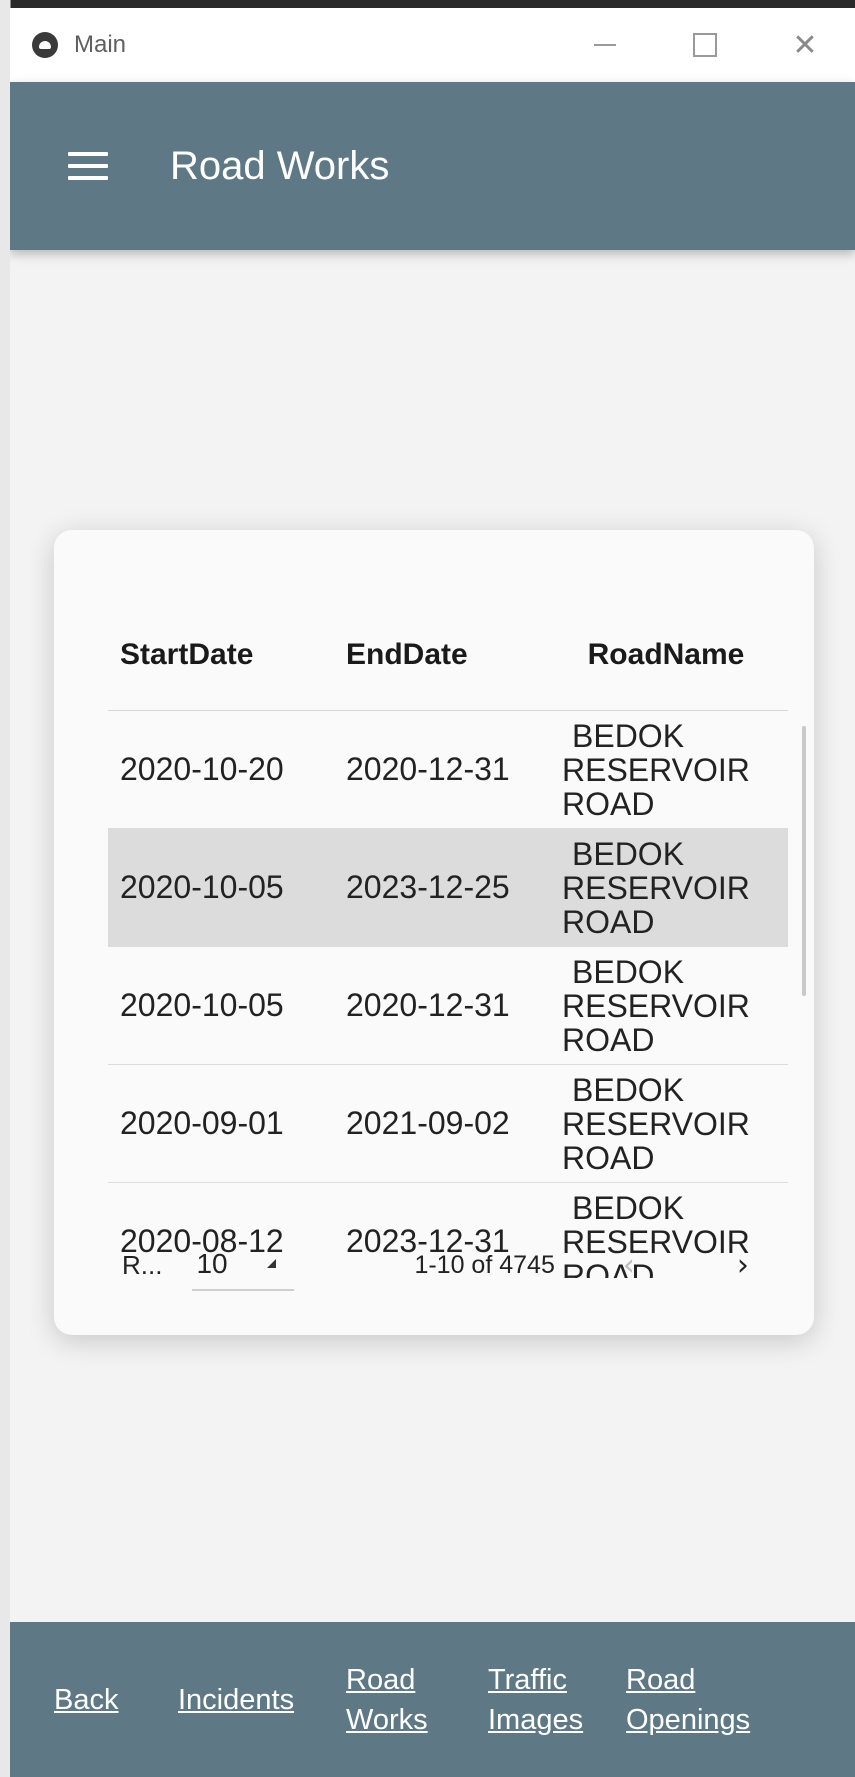  Describe the element at coordinates (484, 1264) in the screenshot. I see `pagination-range: 1-10 of 4745` at that location.